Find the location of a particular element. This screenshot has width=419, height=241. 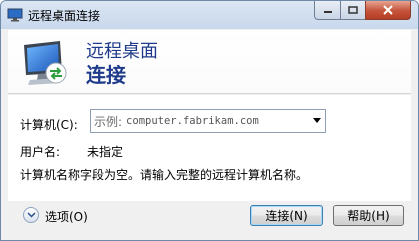

minimize-icon is located at coordinates (327, 12).